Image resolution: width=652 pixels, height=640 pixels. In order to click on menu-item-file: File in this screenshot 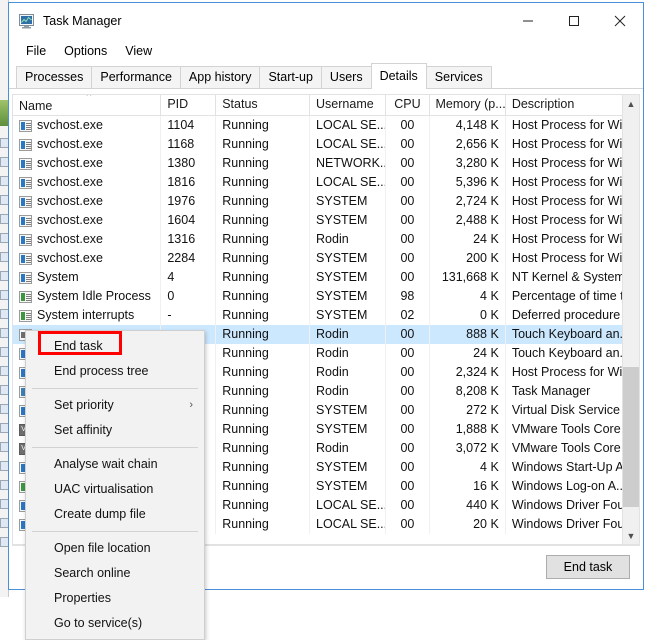, I will do `click(36, 51)`.